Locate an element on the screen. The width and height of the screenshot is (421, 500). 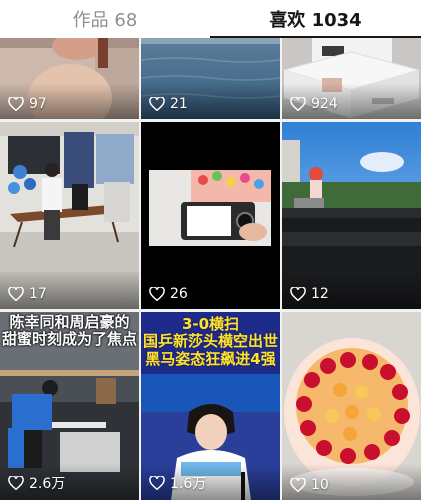
profile-tabs: 作品 68 喜欢 1034 is located at coordinates (210, 19).